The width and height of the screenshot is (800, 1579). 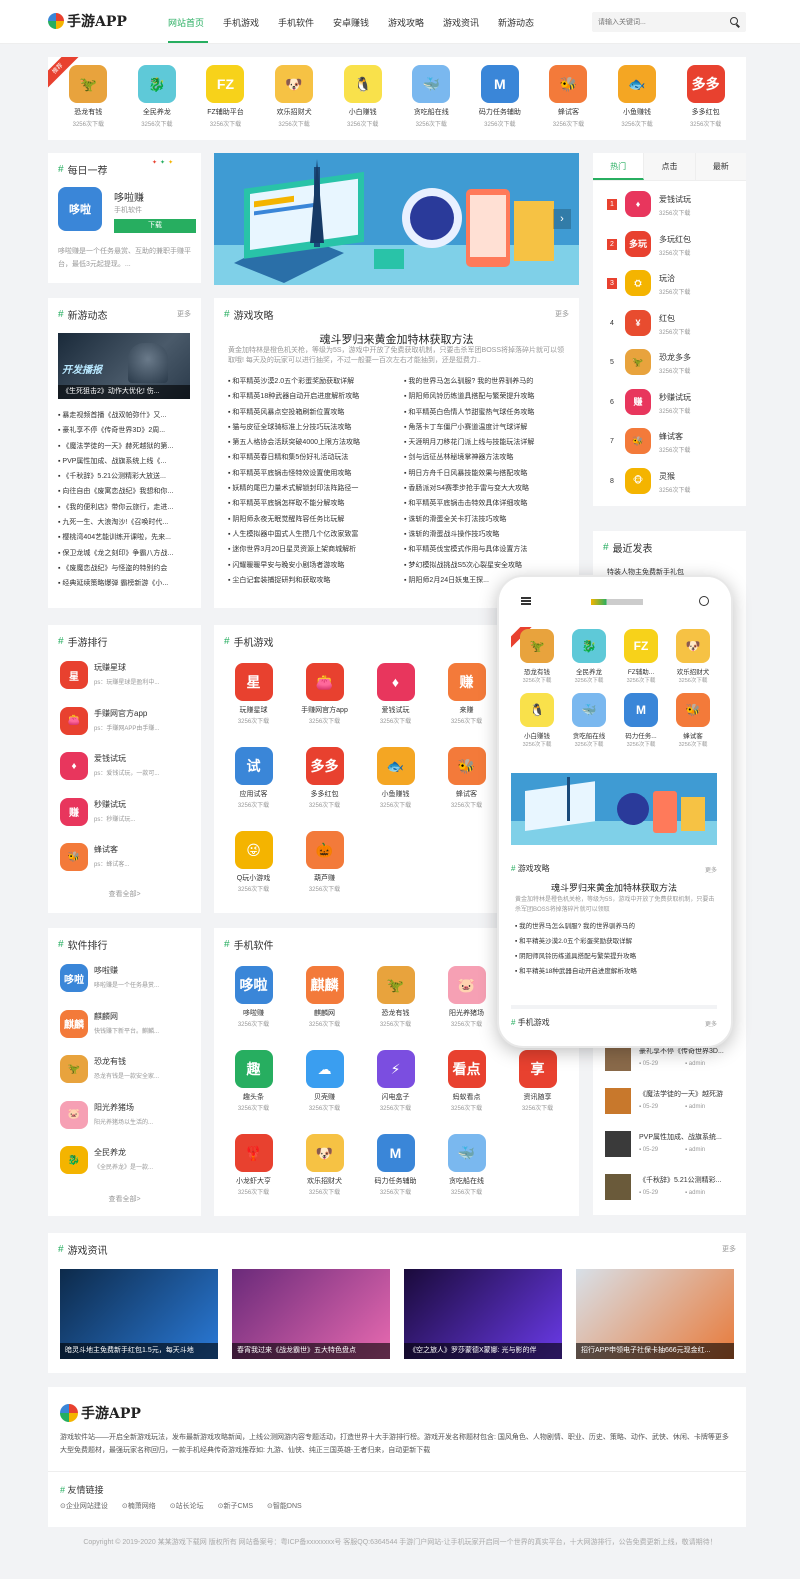 I want to click on tab-clicks: 点击, so click(x=670, y=166).